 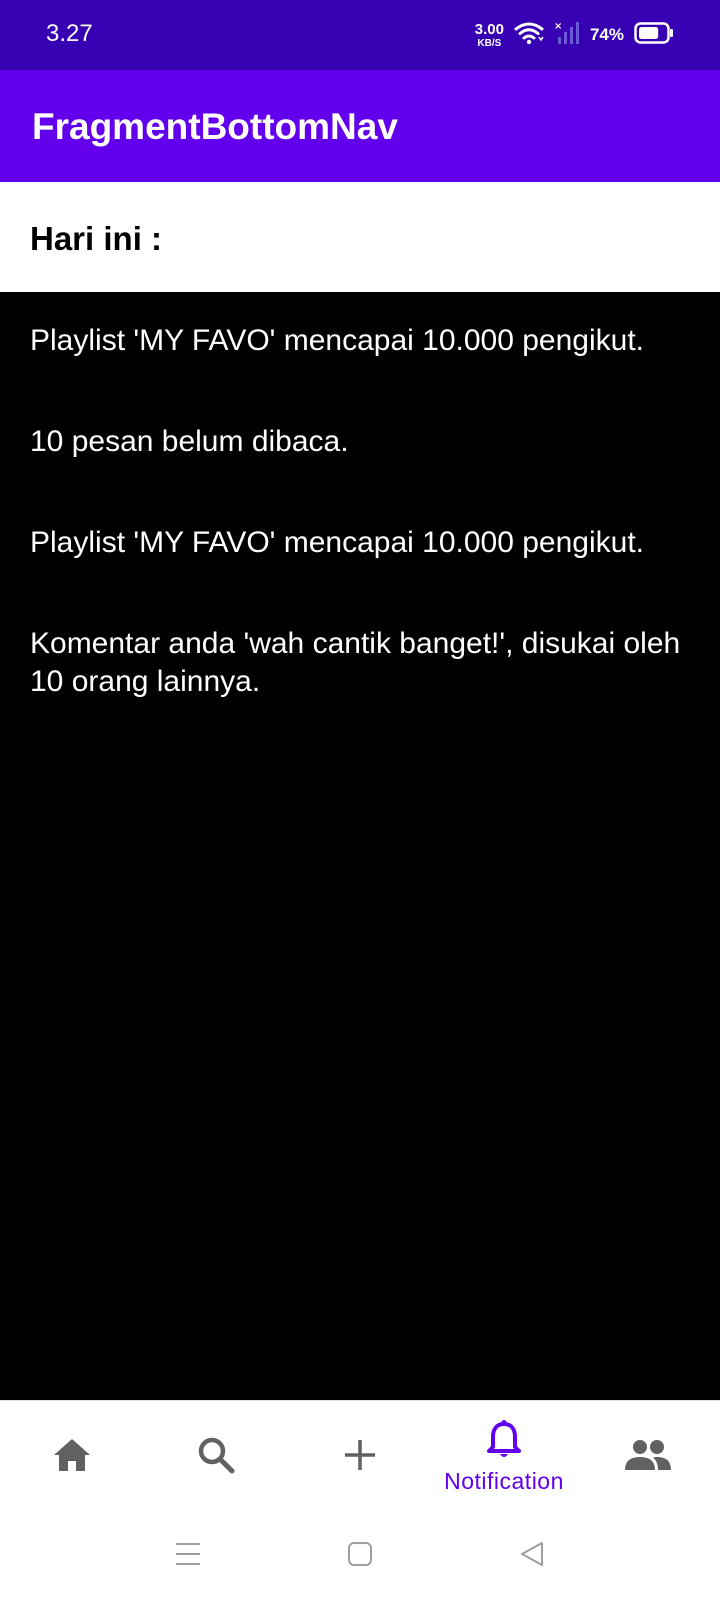 What do you see at coordinates (360, 237) in the screenshot?
I see `section-header: Hari ini :` at bounding box center [360, 237].